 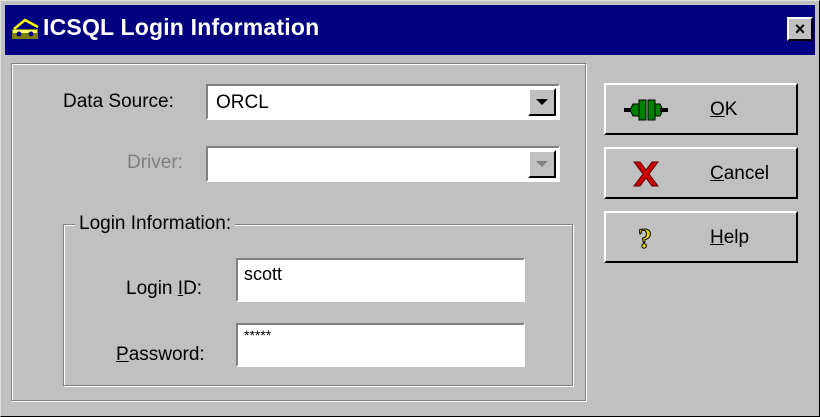 I want to click on login-id-label-suffix: D:, so click(x=193, y=288).